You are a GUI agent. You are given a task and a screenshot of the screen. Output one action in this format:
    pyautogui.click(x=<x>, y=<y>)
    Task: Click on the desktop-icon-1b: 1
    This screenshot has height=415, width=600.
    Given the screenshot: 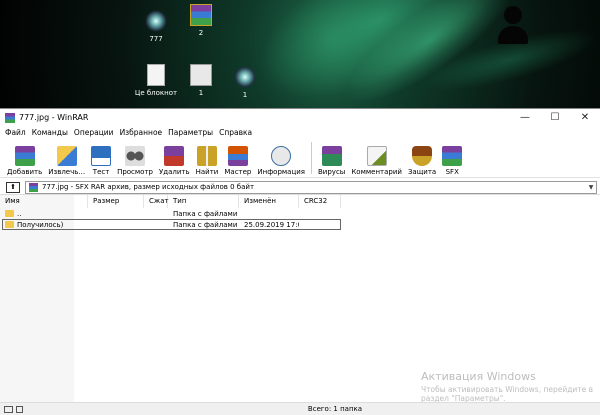 What is the action you would take?
    pyautogui.click(x=245, y=82)
    